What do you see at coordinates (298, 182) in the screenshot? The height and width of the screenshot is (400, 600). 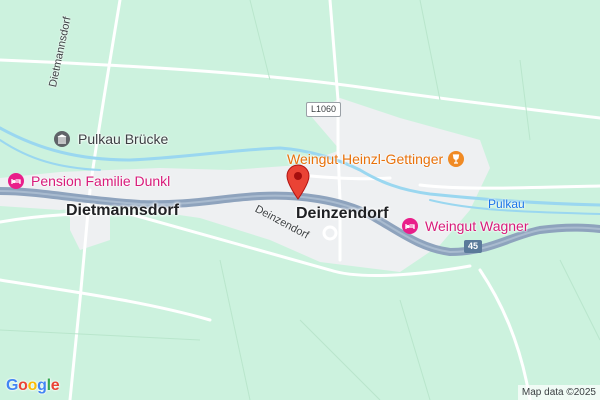 I see `location-pin-icon` at bounding box center [298, 182].